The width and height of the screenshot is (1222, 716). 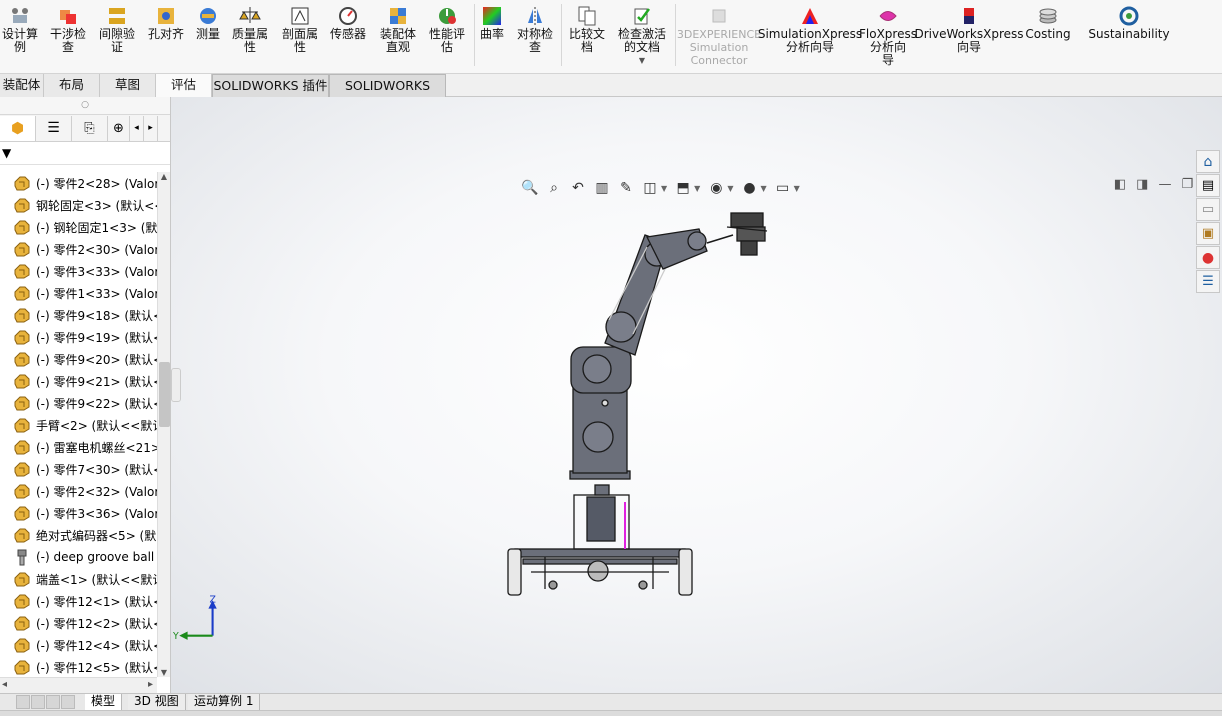 What do you see at coordinates (78, 359) in the screenshot?
I see `tree-item: (-) 零件9<20> (默认<` at bounding box center [78, 359].